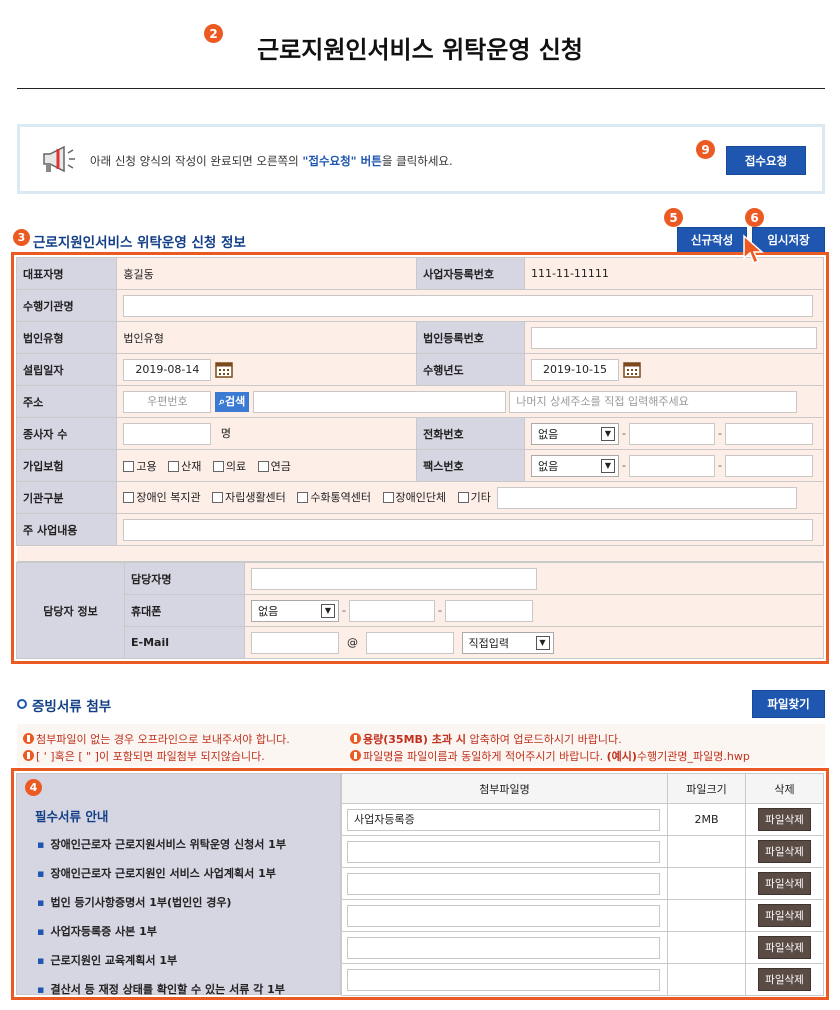 The height and width of the screenshot is (1010, 840). I want to click on biz-no-value: 111-11-11111, so click(674, 273).